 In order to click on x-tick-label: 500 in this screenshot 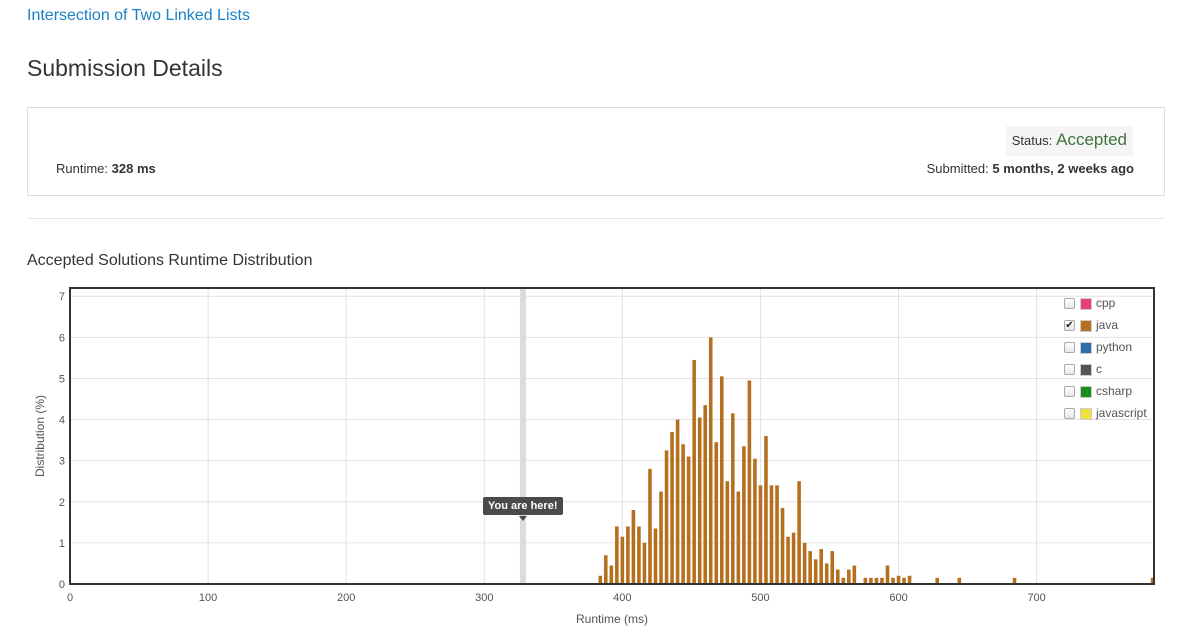, I will do `click(760, 598)`.